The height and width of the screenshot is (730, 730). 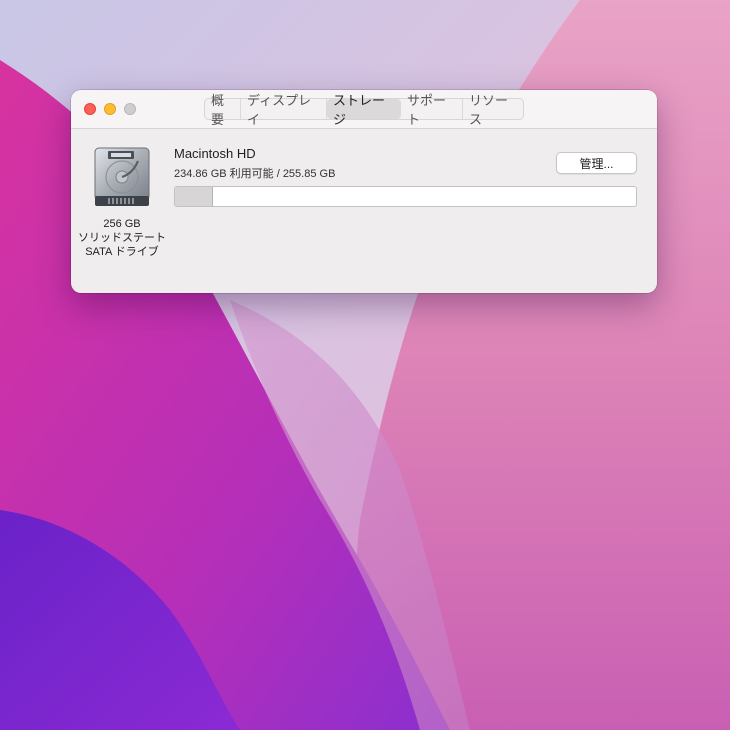 What do you see at coordinates (493, 110) in the screenshot?
I see `tab-resources: リソース` at bounding box center [493, 110].